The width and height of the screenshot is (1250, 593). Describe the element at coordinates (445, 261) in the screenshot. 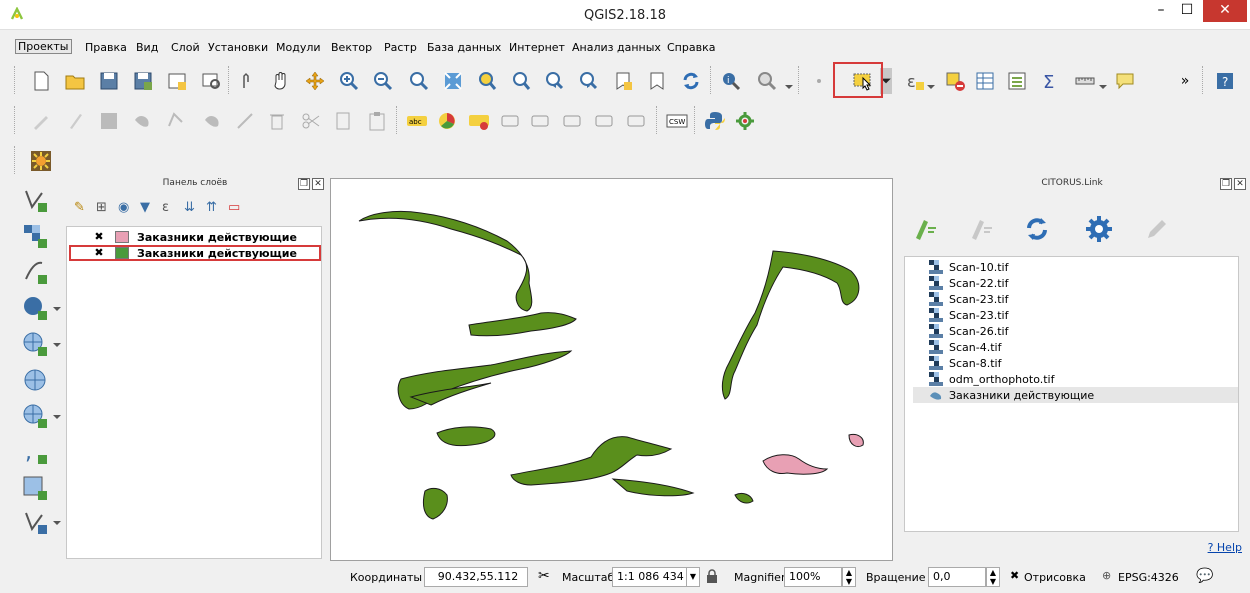

I see `polygon-river-north` at that location.